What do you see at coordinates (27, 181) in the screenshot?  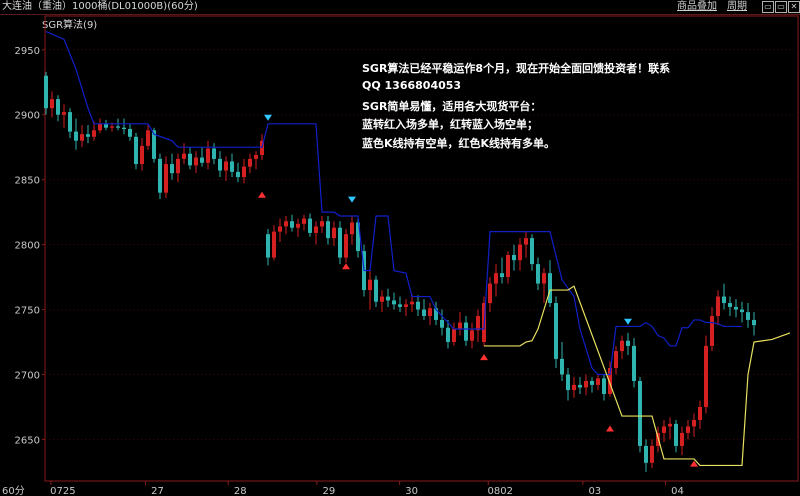 I see `y-tick-label: 2850` at bounding box center [27, 181].